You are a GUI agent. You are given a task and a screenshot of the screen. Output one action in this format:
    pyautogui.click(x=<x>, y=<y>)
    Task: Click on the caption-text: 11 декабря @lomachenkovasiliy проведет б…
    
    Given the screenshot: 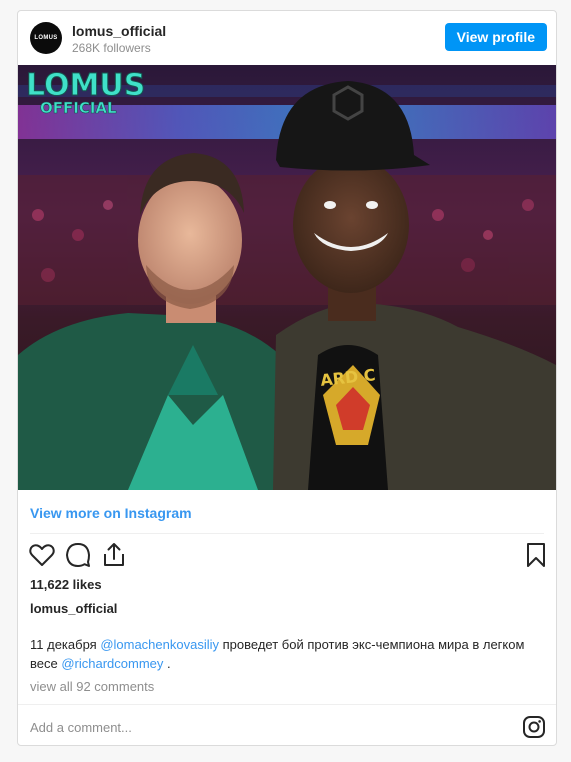 What is the action you would take?
    pyautogui.click(x=280, y=654)
    